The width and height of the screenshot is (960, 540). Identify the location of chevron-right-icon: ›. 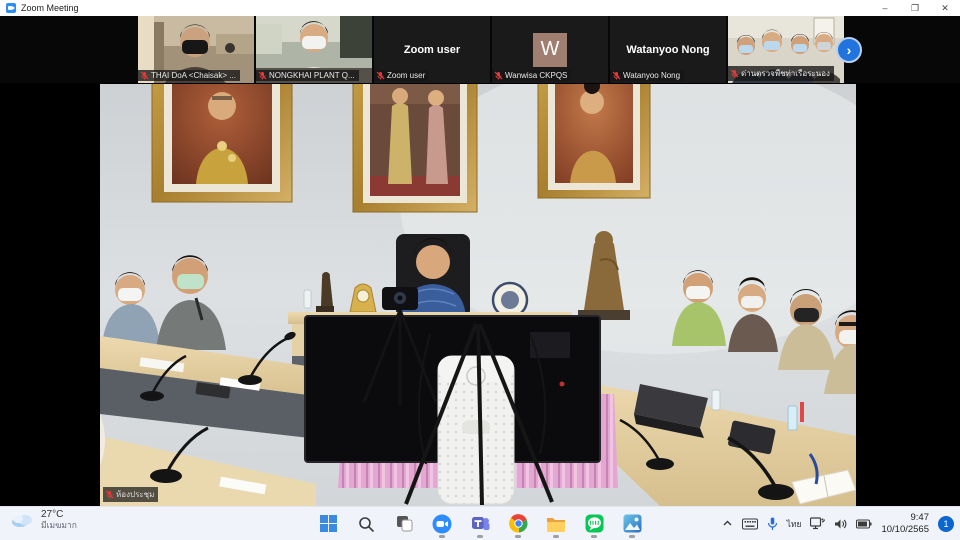
(849, 50).